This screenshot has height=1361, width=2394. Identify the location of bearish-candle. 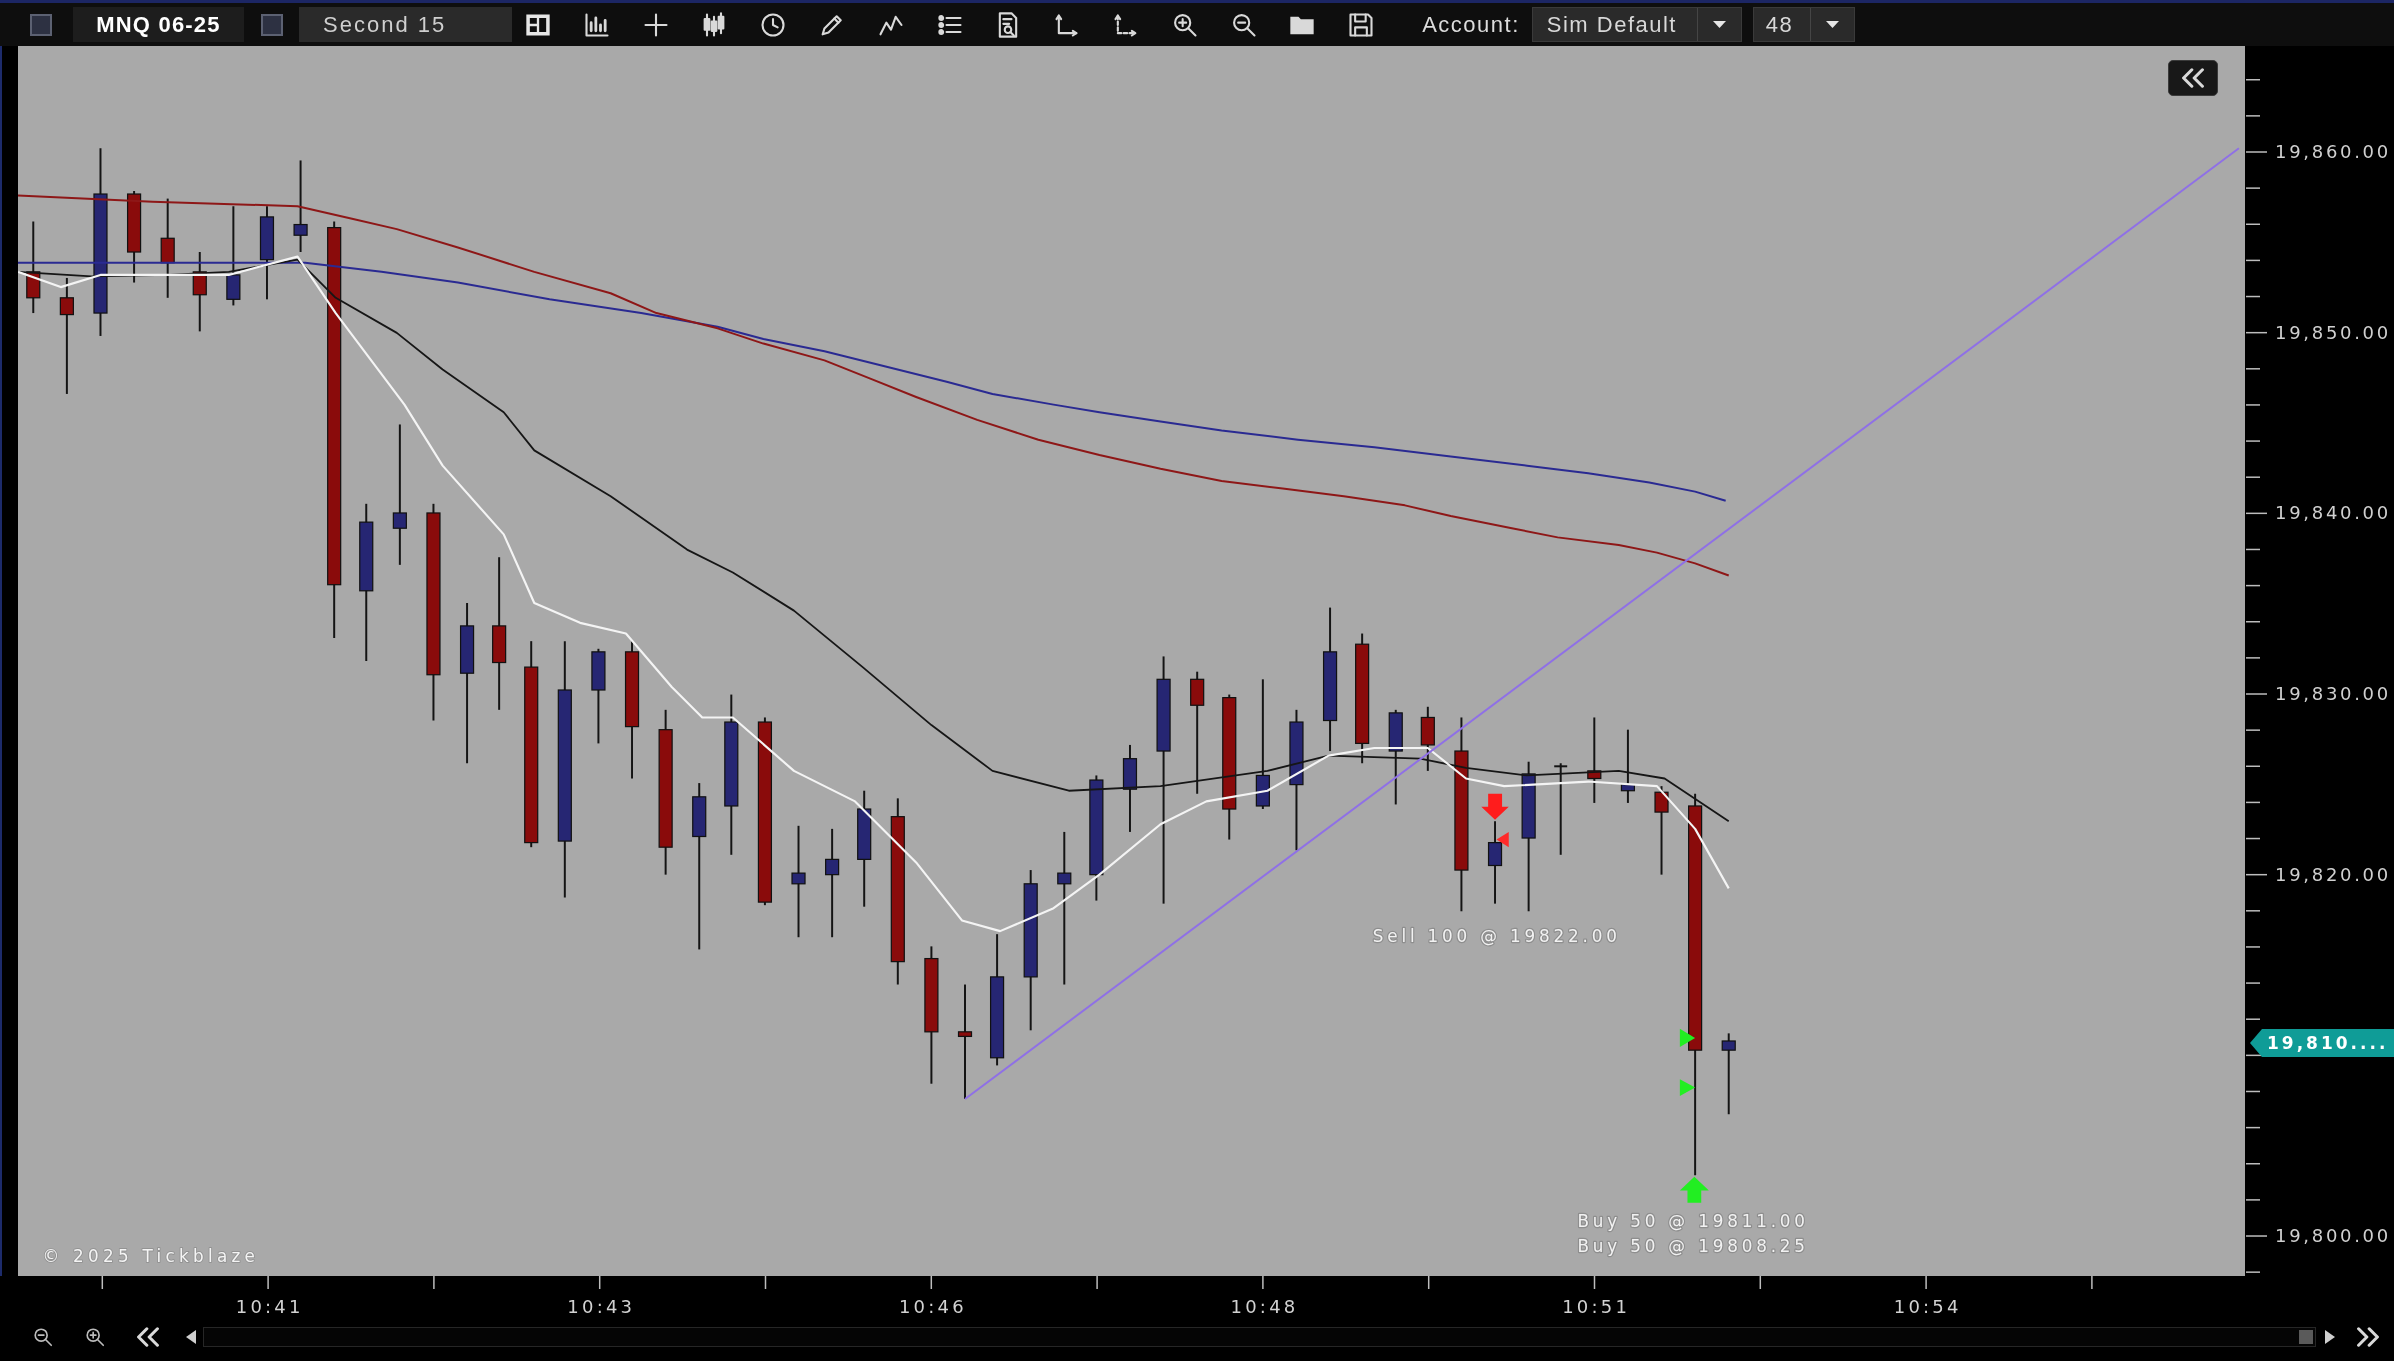
(1427, 738).